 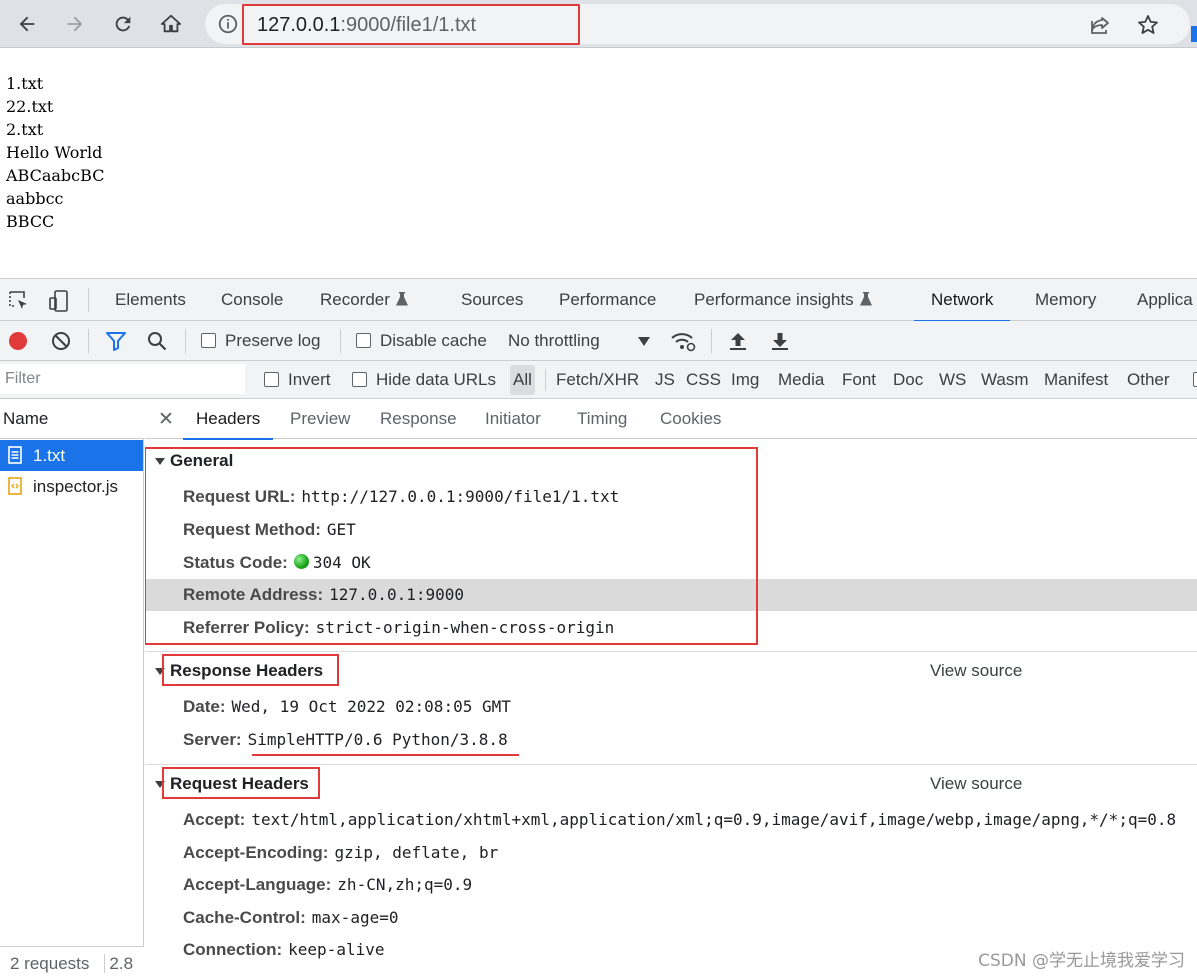 I want to click on reload-button, so click(x=123, y=24).